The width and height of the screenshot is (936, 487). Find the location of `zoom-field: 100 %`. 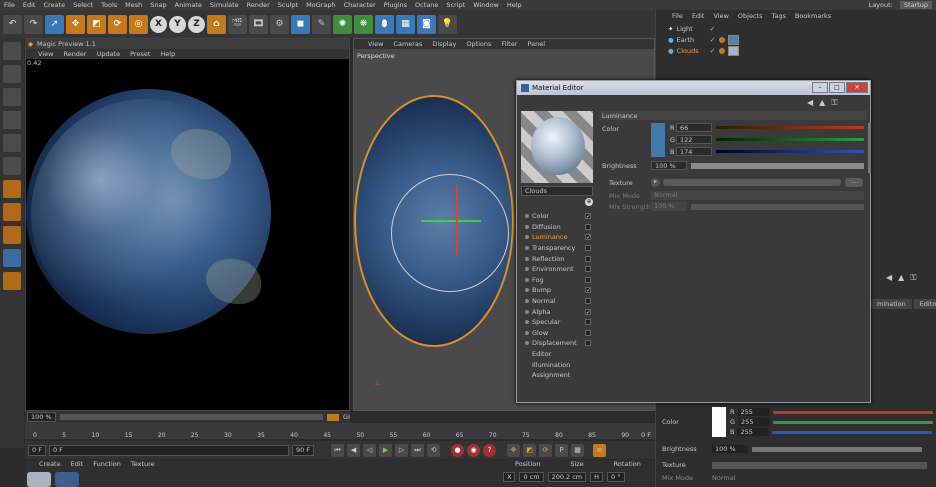

zoom-field: 100 % is located at coordinates (41, 417).